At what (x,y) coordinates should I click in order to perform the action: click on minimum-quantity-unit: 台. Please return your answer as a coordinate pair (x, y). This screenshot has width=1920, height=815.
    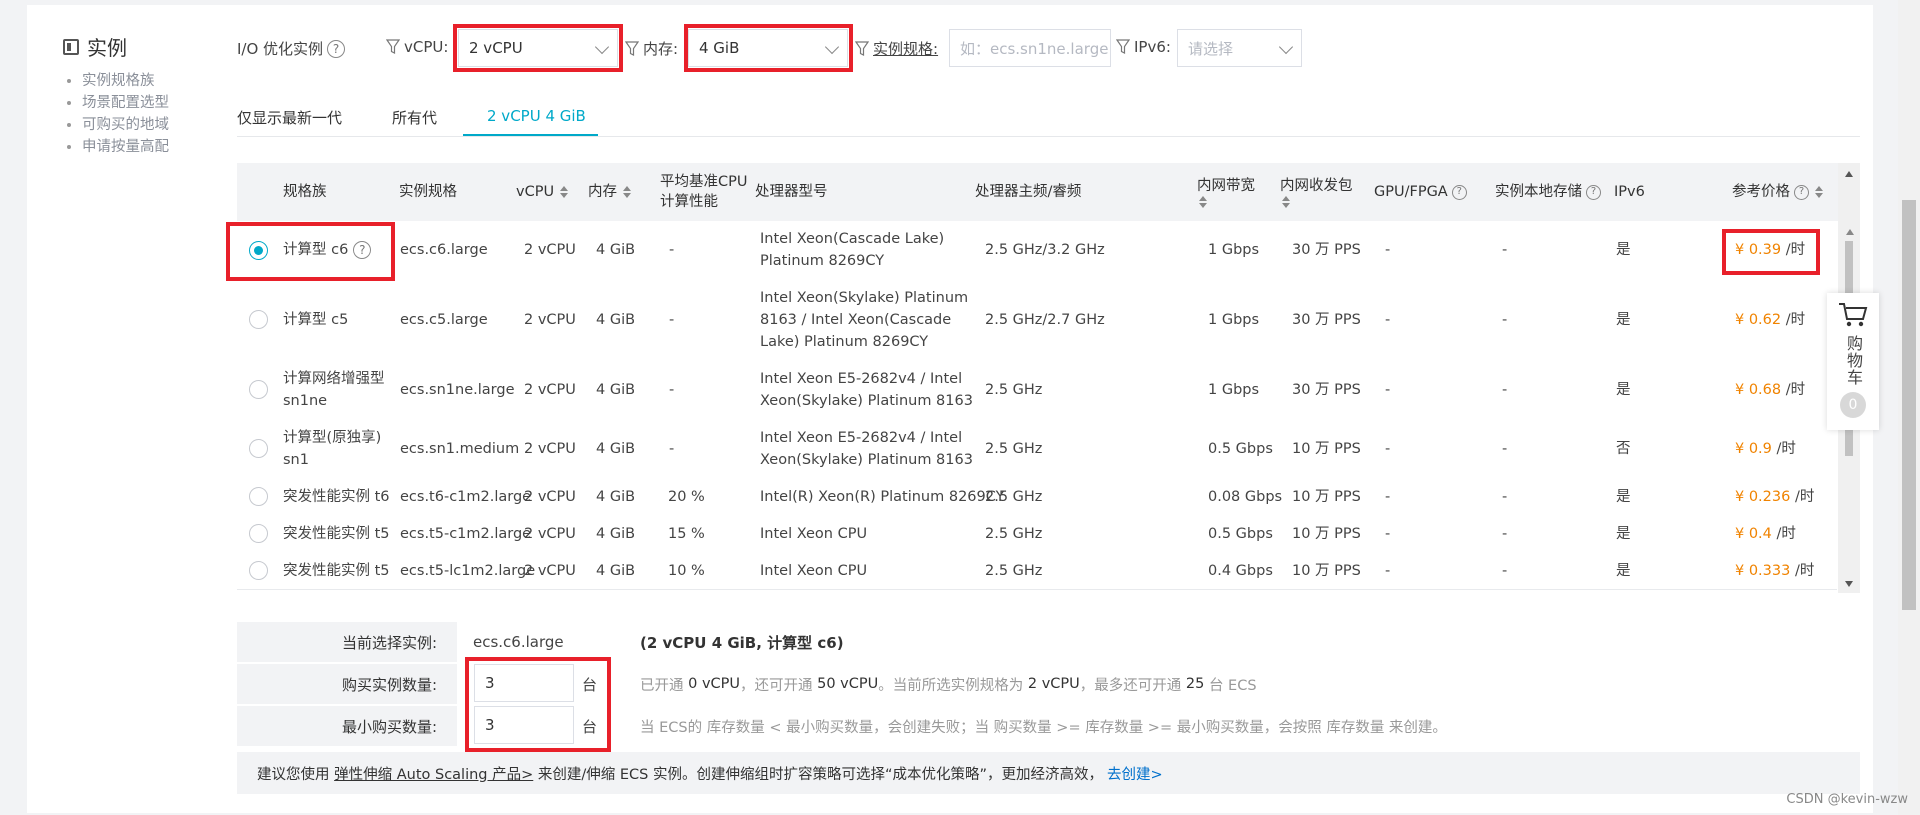
    Looking at the image, I should click on (590, 726).